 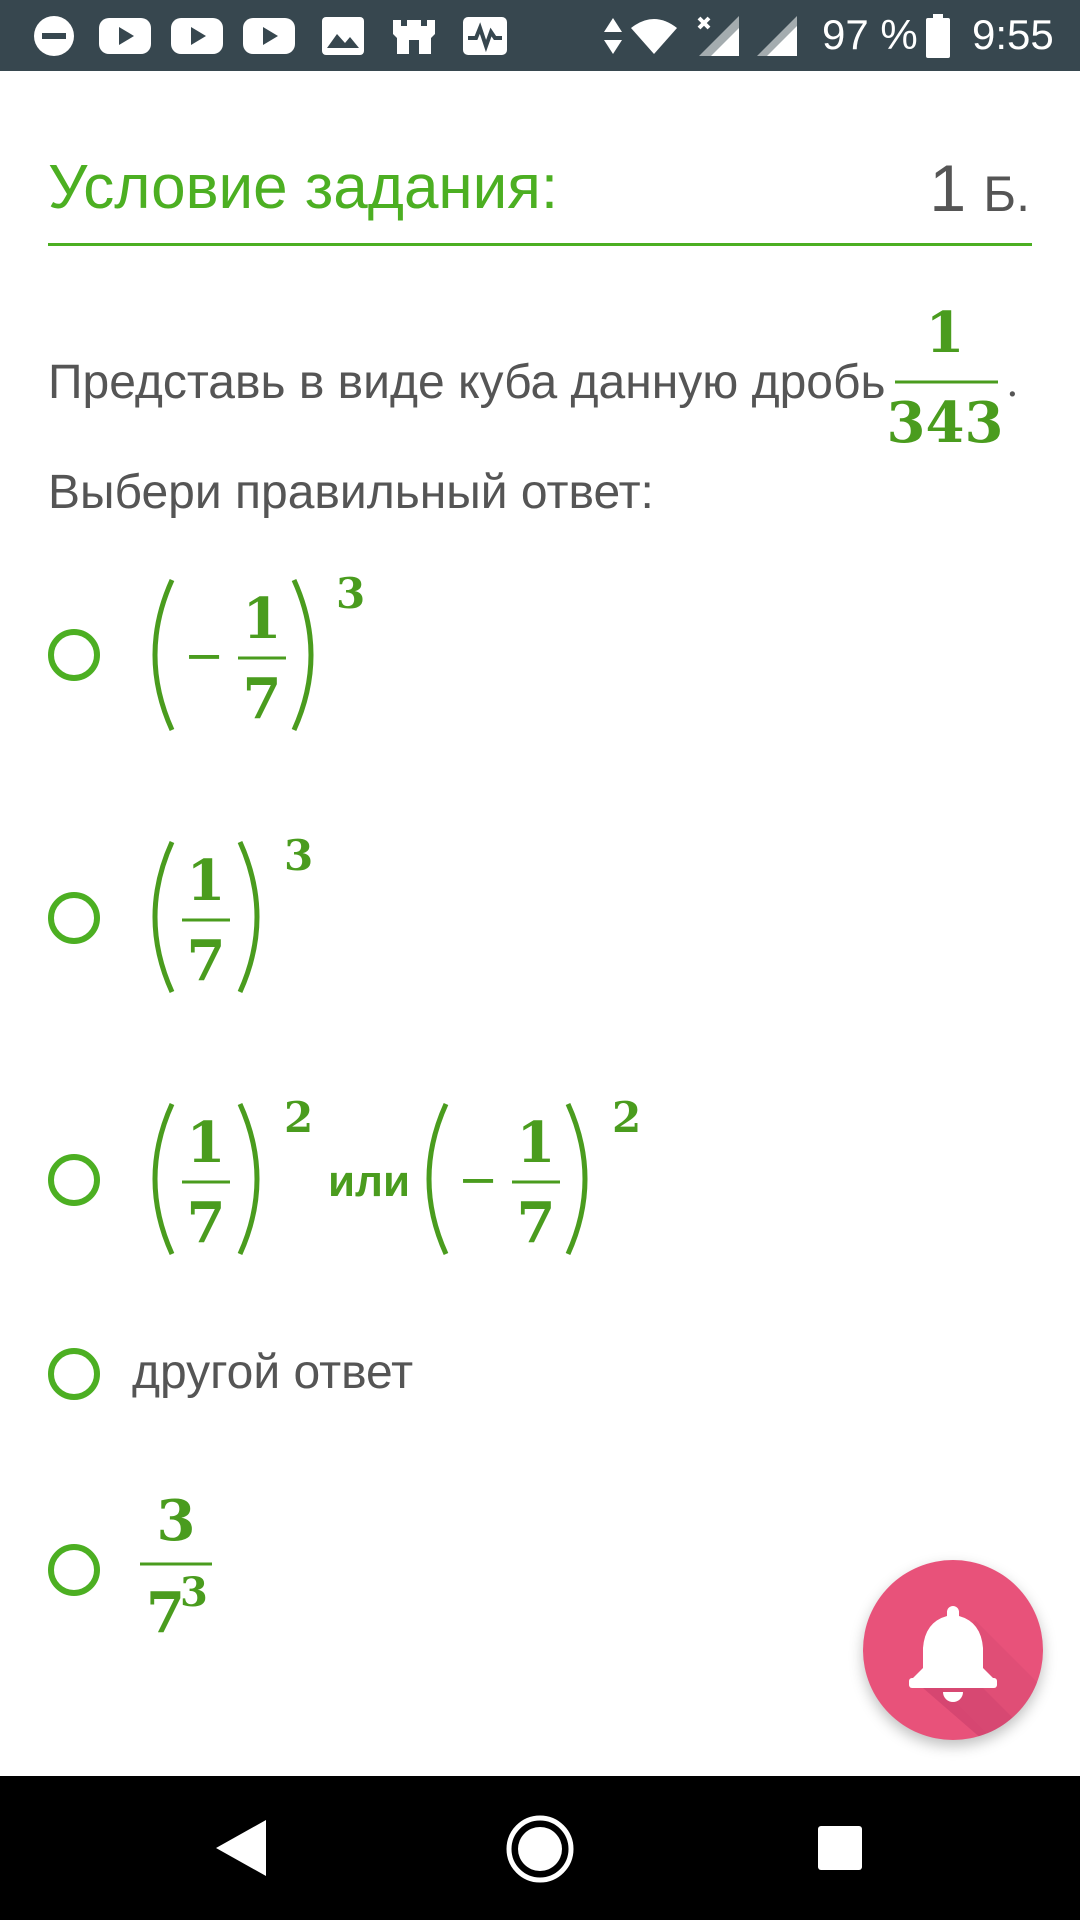 What do you see at coordinates (176, 1567) in the screenshot?
I see `option-5-math: 3 7 3` at bounding box center [176, 1567].